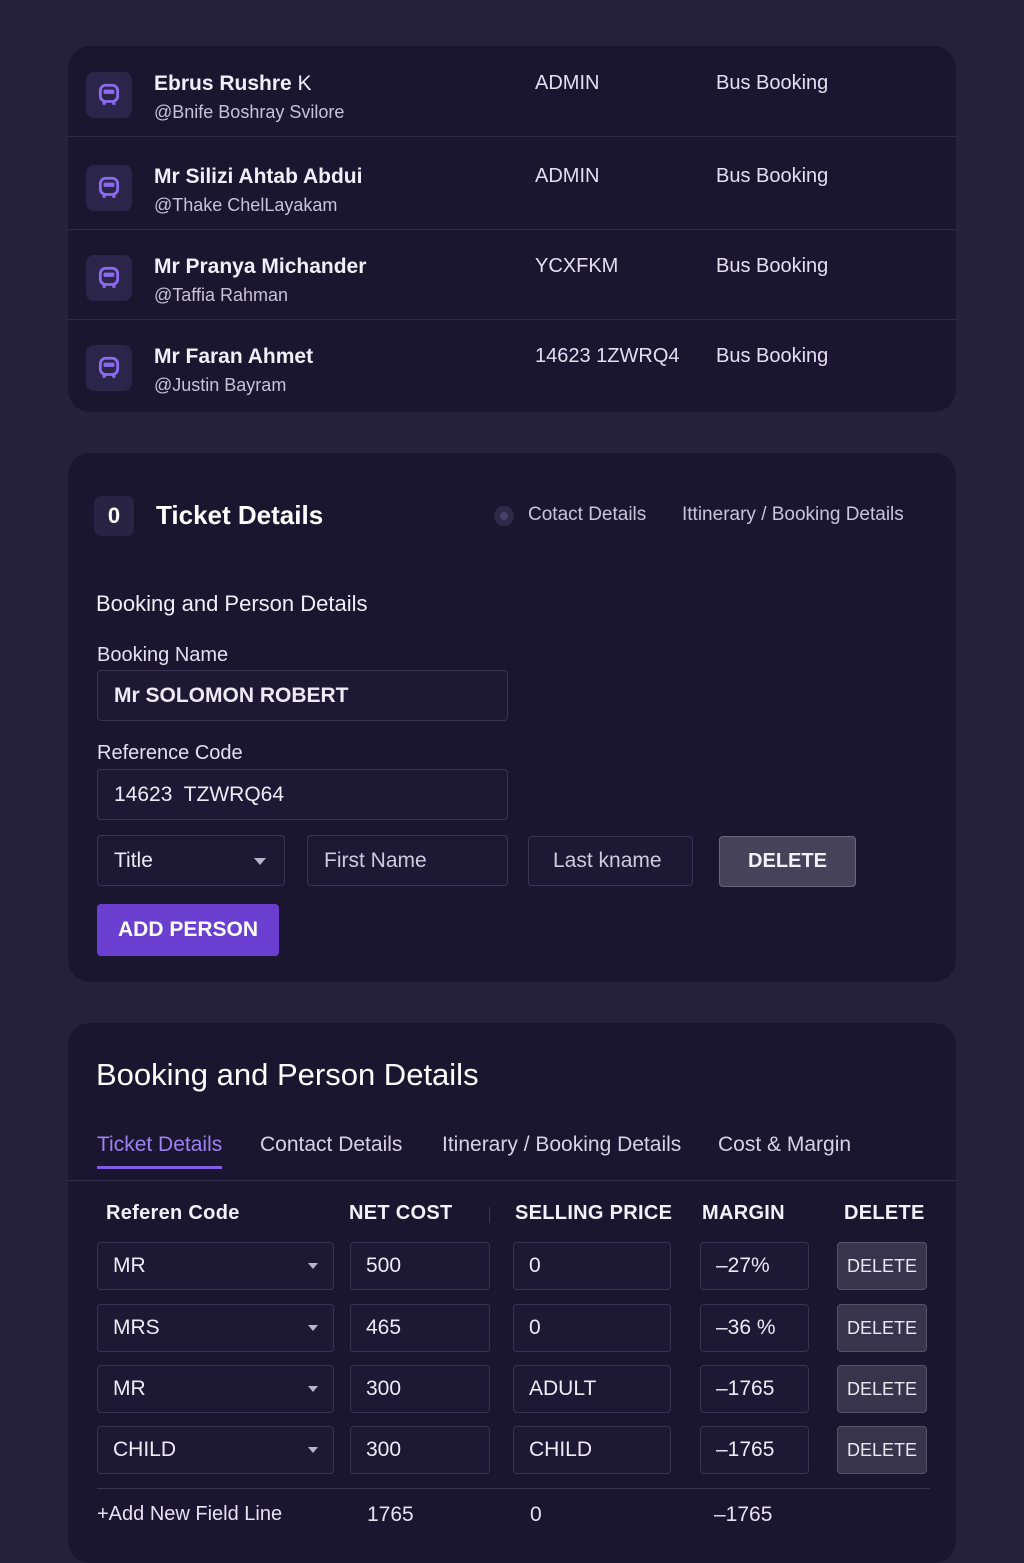 The height and width of the screenshot is (1563, 1024). I want to click on user-handle: @Justin Bayram, so click(220, 385).